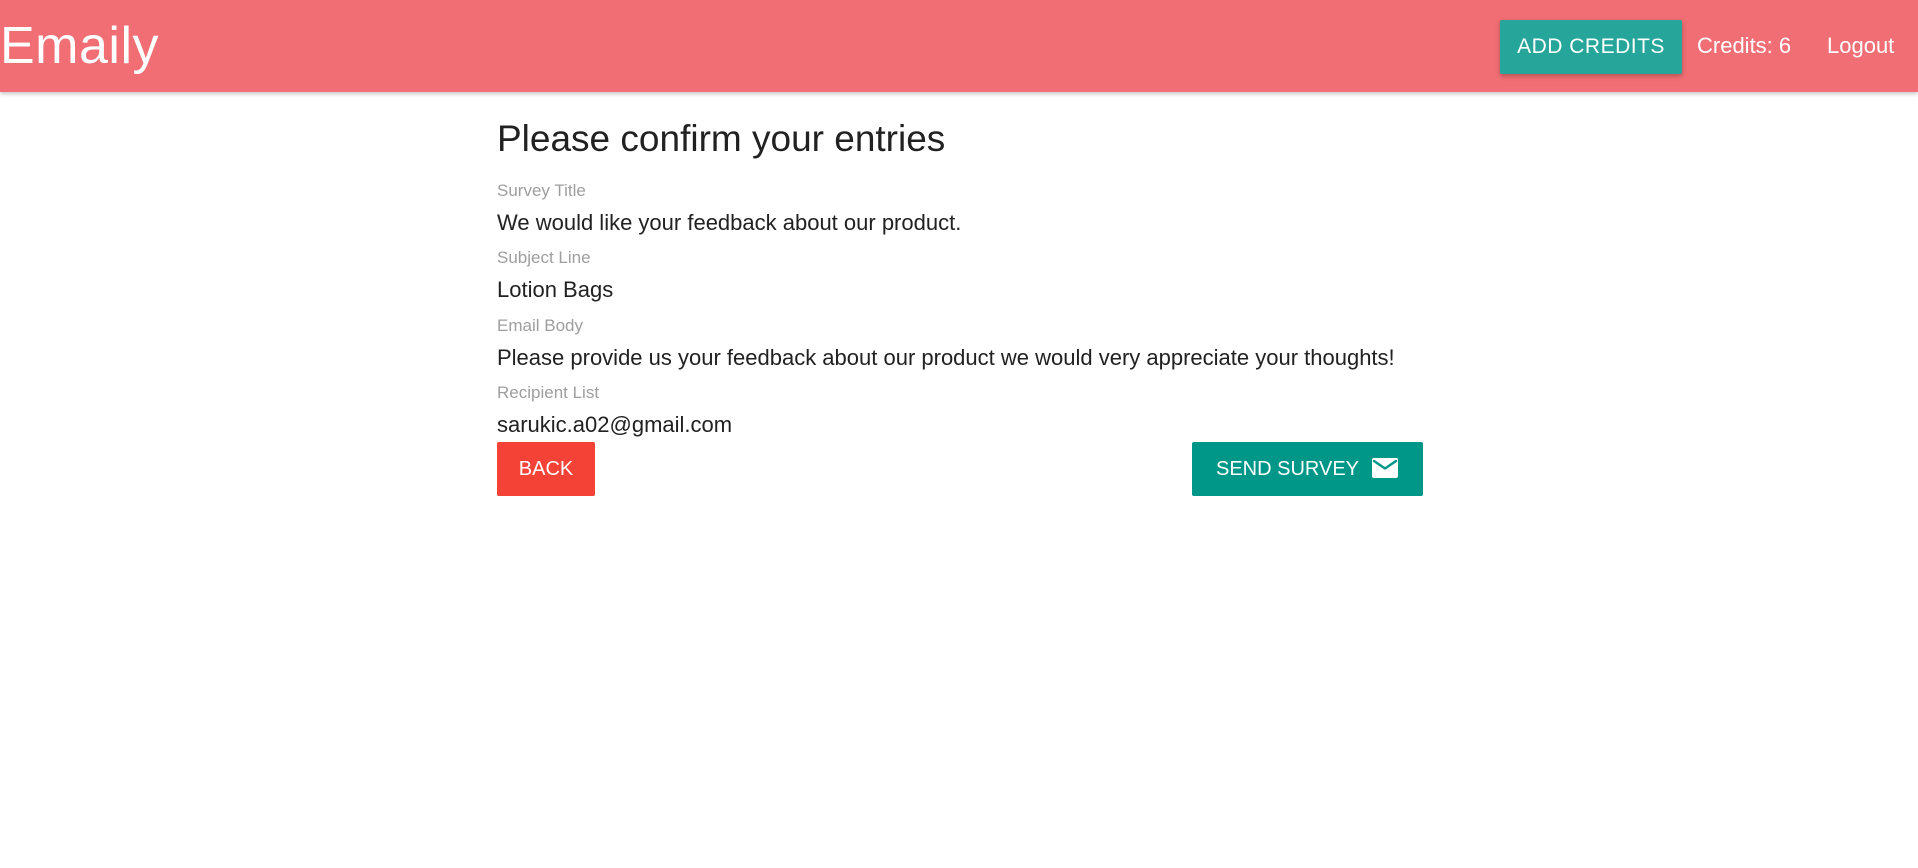 The width and height of the screenshot is (1918, 868). I want to click on survey-title-label: Survey Title, so click(541, 190).